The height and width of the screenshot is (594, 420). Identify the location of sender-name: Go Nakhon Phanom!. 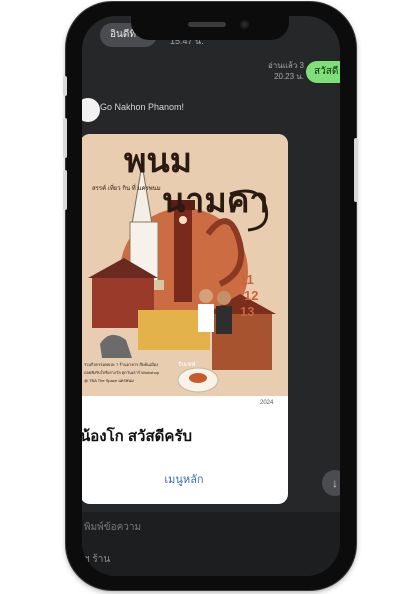
(142, 107).